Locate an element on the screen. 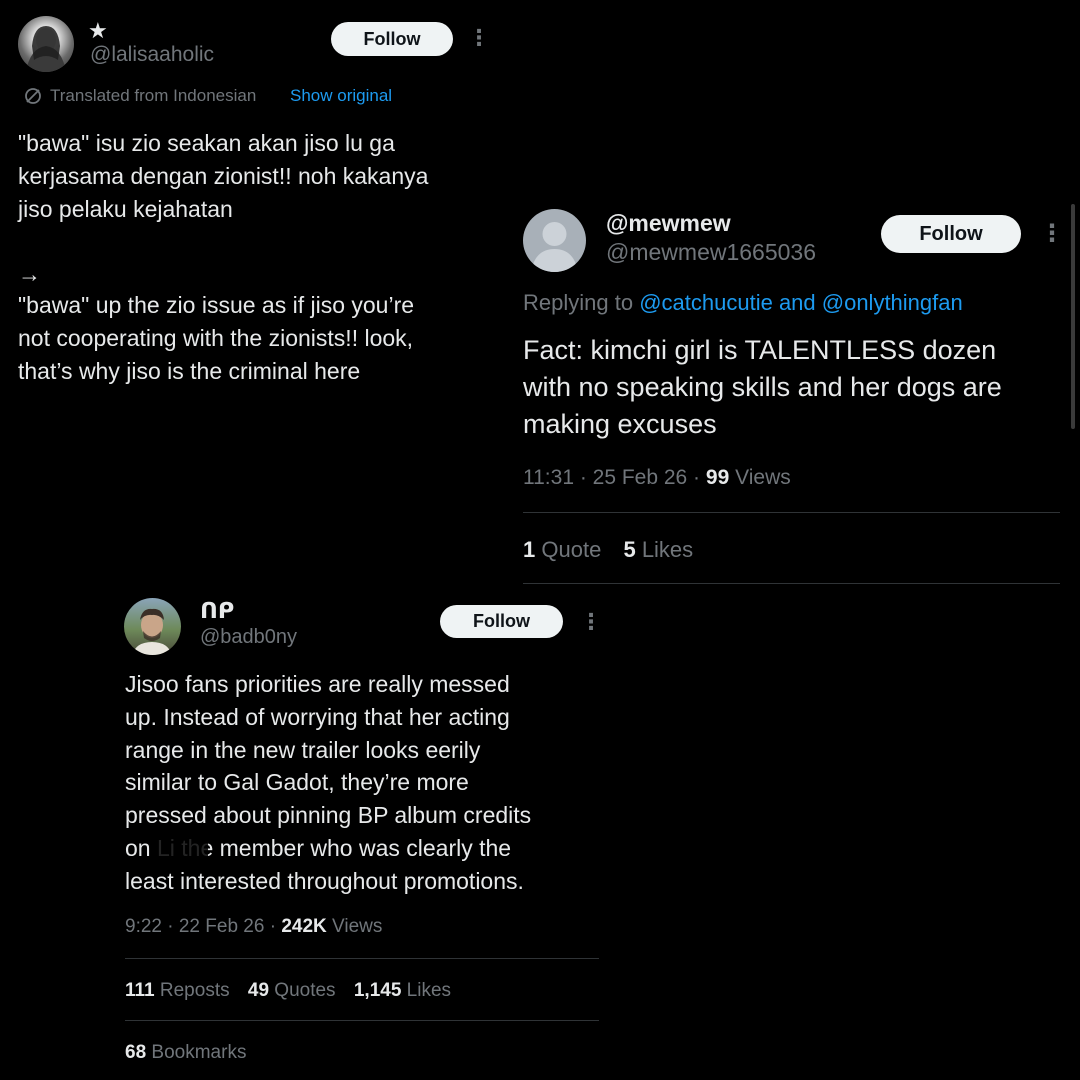  tweet-meta: 11:31 · 25 Feb 26 · 99 Views is located at coordinates (657, 478).